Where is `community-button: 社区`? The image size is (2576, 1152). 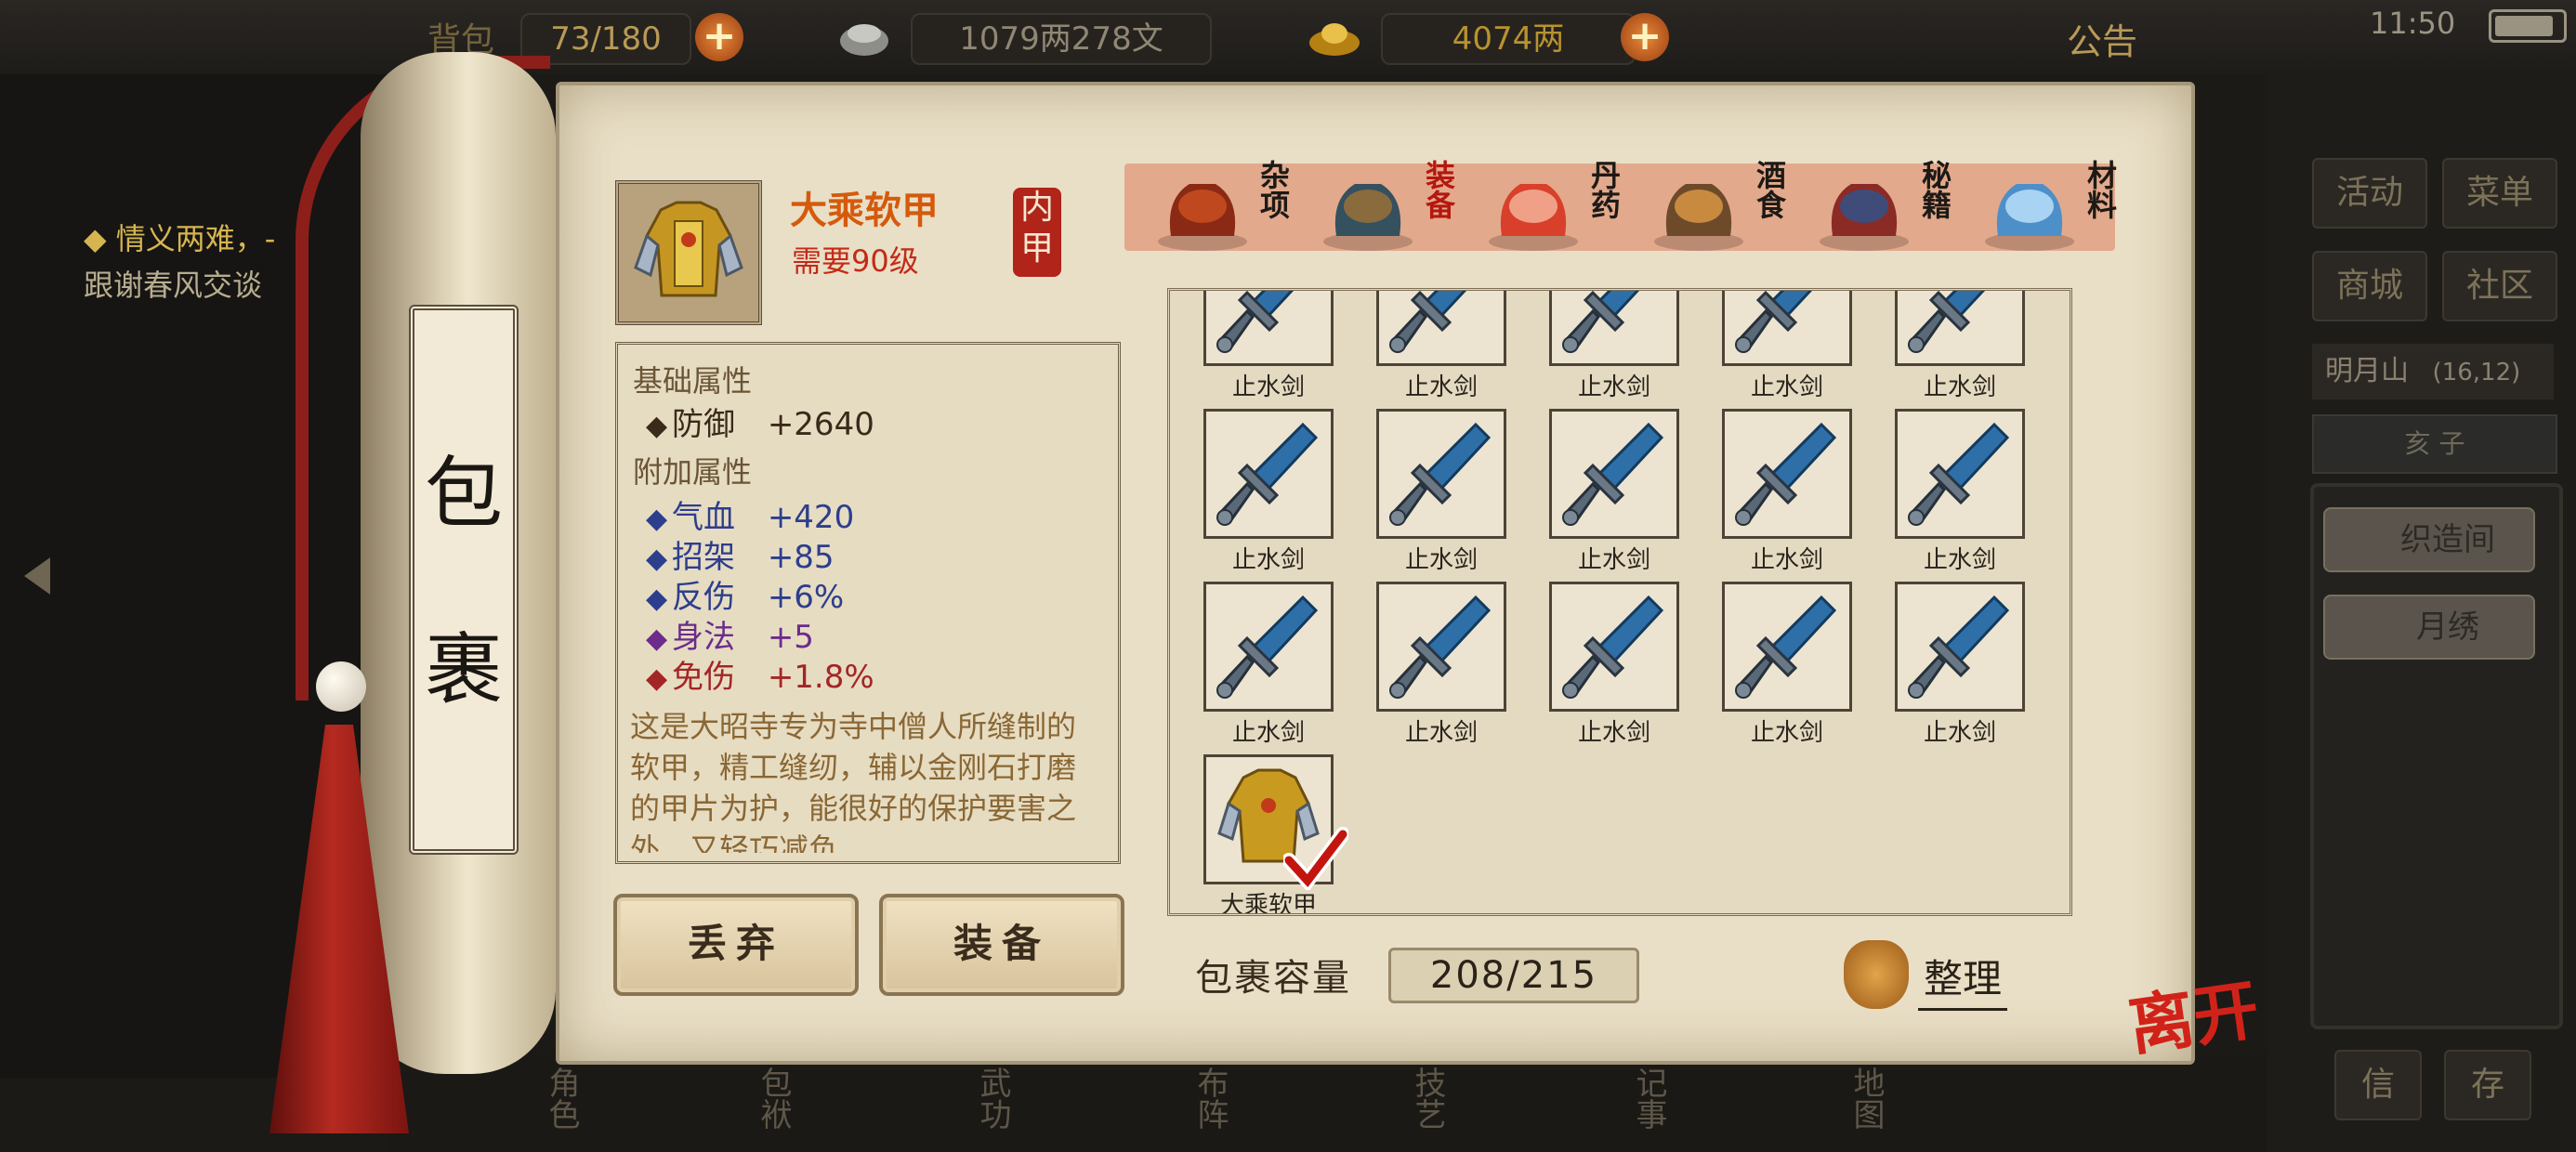
community-button: 社区 is located at coordinates (2499, 286).